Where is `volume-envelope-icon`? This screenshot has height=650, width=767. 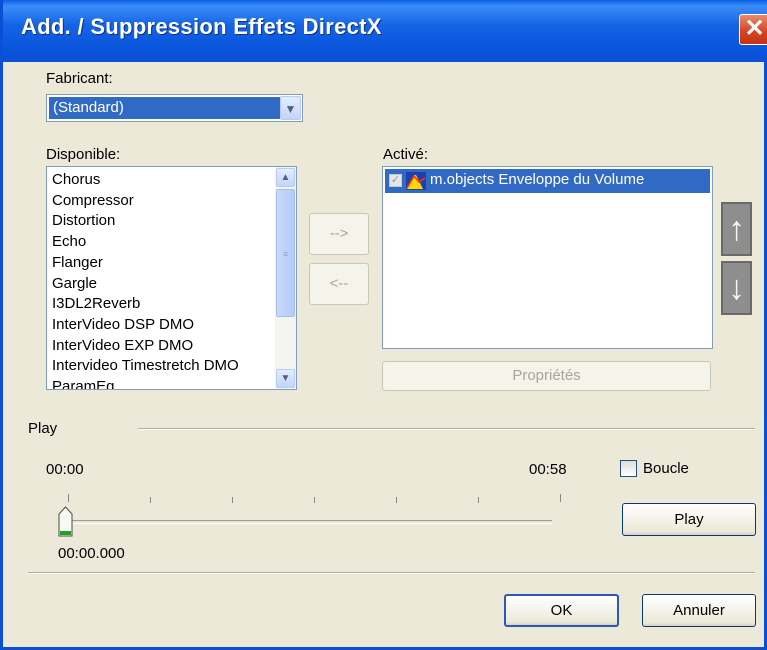 volume-envelope-icon is located at coordinates (416, 181).